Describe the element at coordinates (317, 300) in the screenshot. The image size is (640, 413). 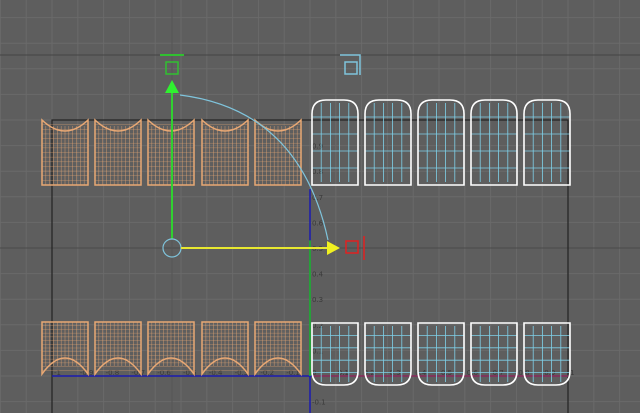
I see `v-tick-label: 0.3` at that location.